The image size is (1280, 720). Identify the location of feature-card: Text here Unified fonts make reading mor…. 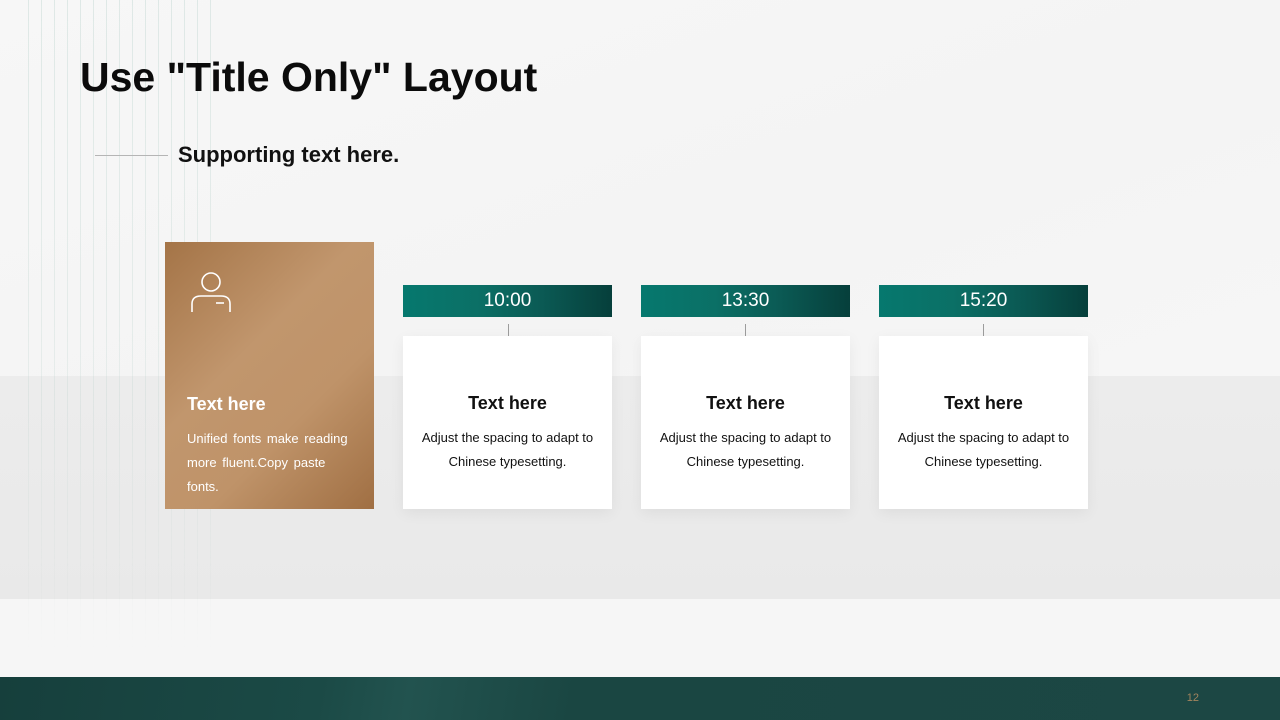
(269, 375).